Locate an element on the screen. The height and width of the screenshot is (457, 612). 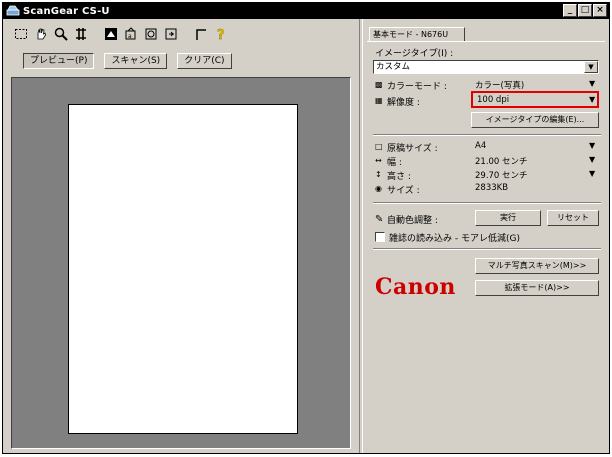
doc-size-value: A4 is located at coordinates (480, 146).